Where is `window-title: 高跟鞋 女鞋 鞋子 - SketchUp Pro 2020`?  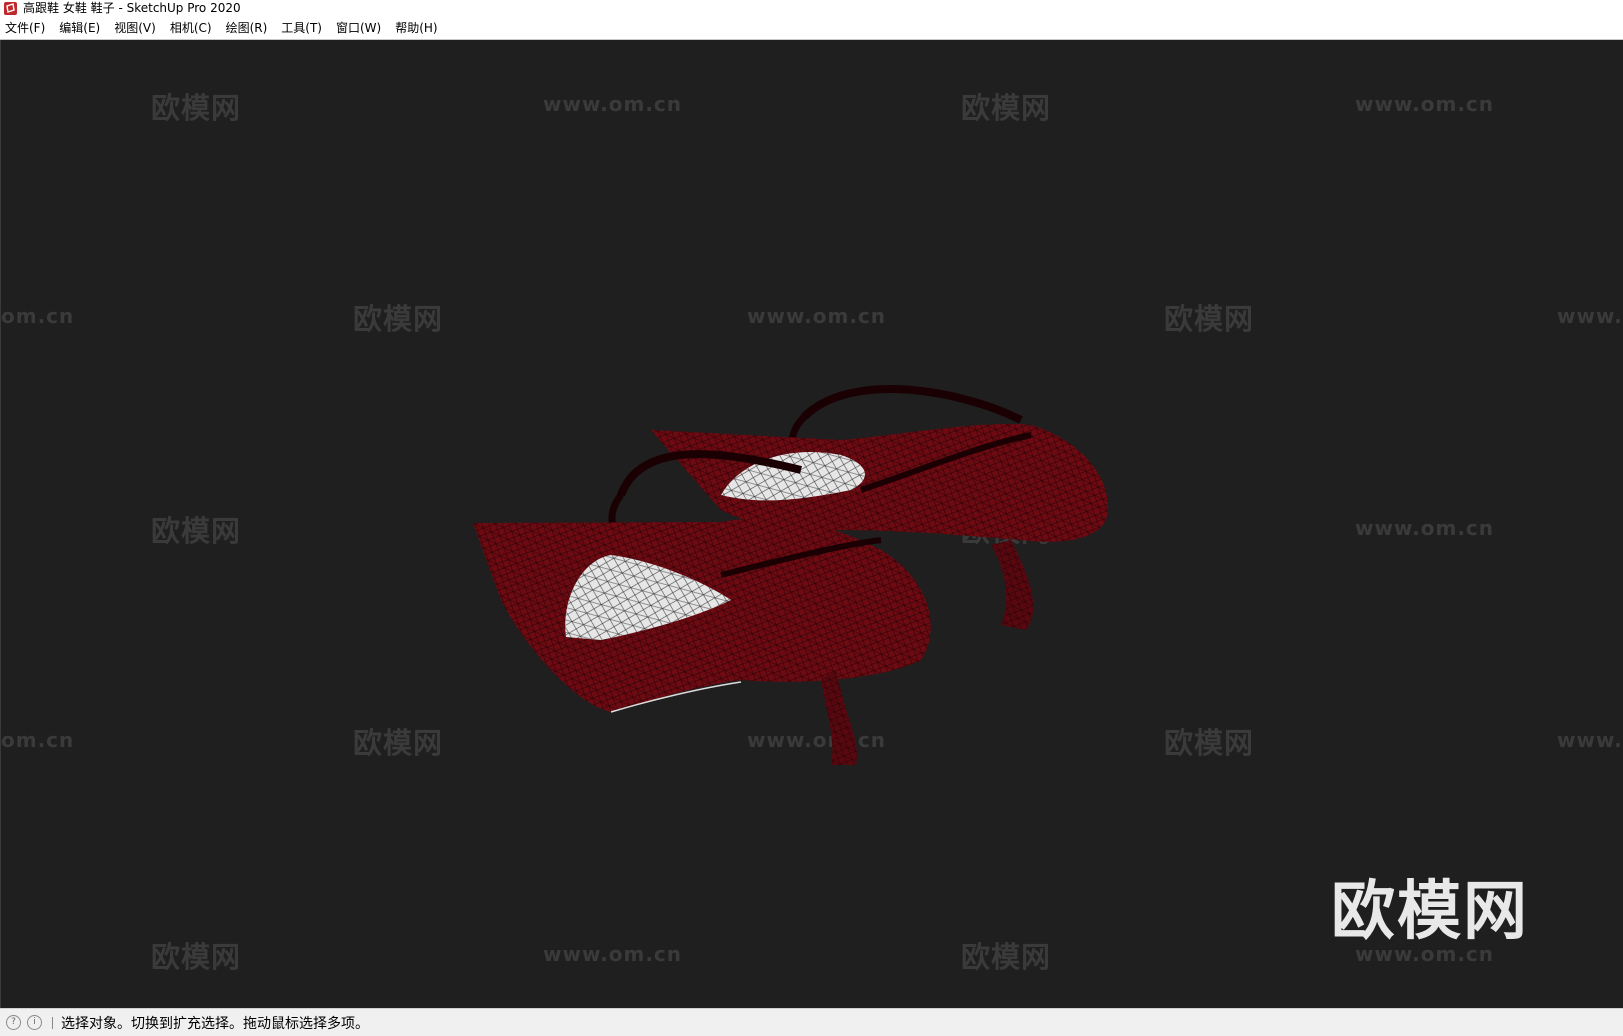 window-title: 高跟鞋 女鞋 鞋子 - SketchUp Pro 2020 is located at coordinates (132, 8).